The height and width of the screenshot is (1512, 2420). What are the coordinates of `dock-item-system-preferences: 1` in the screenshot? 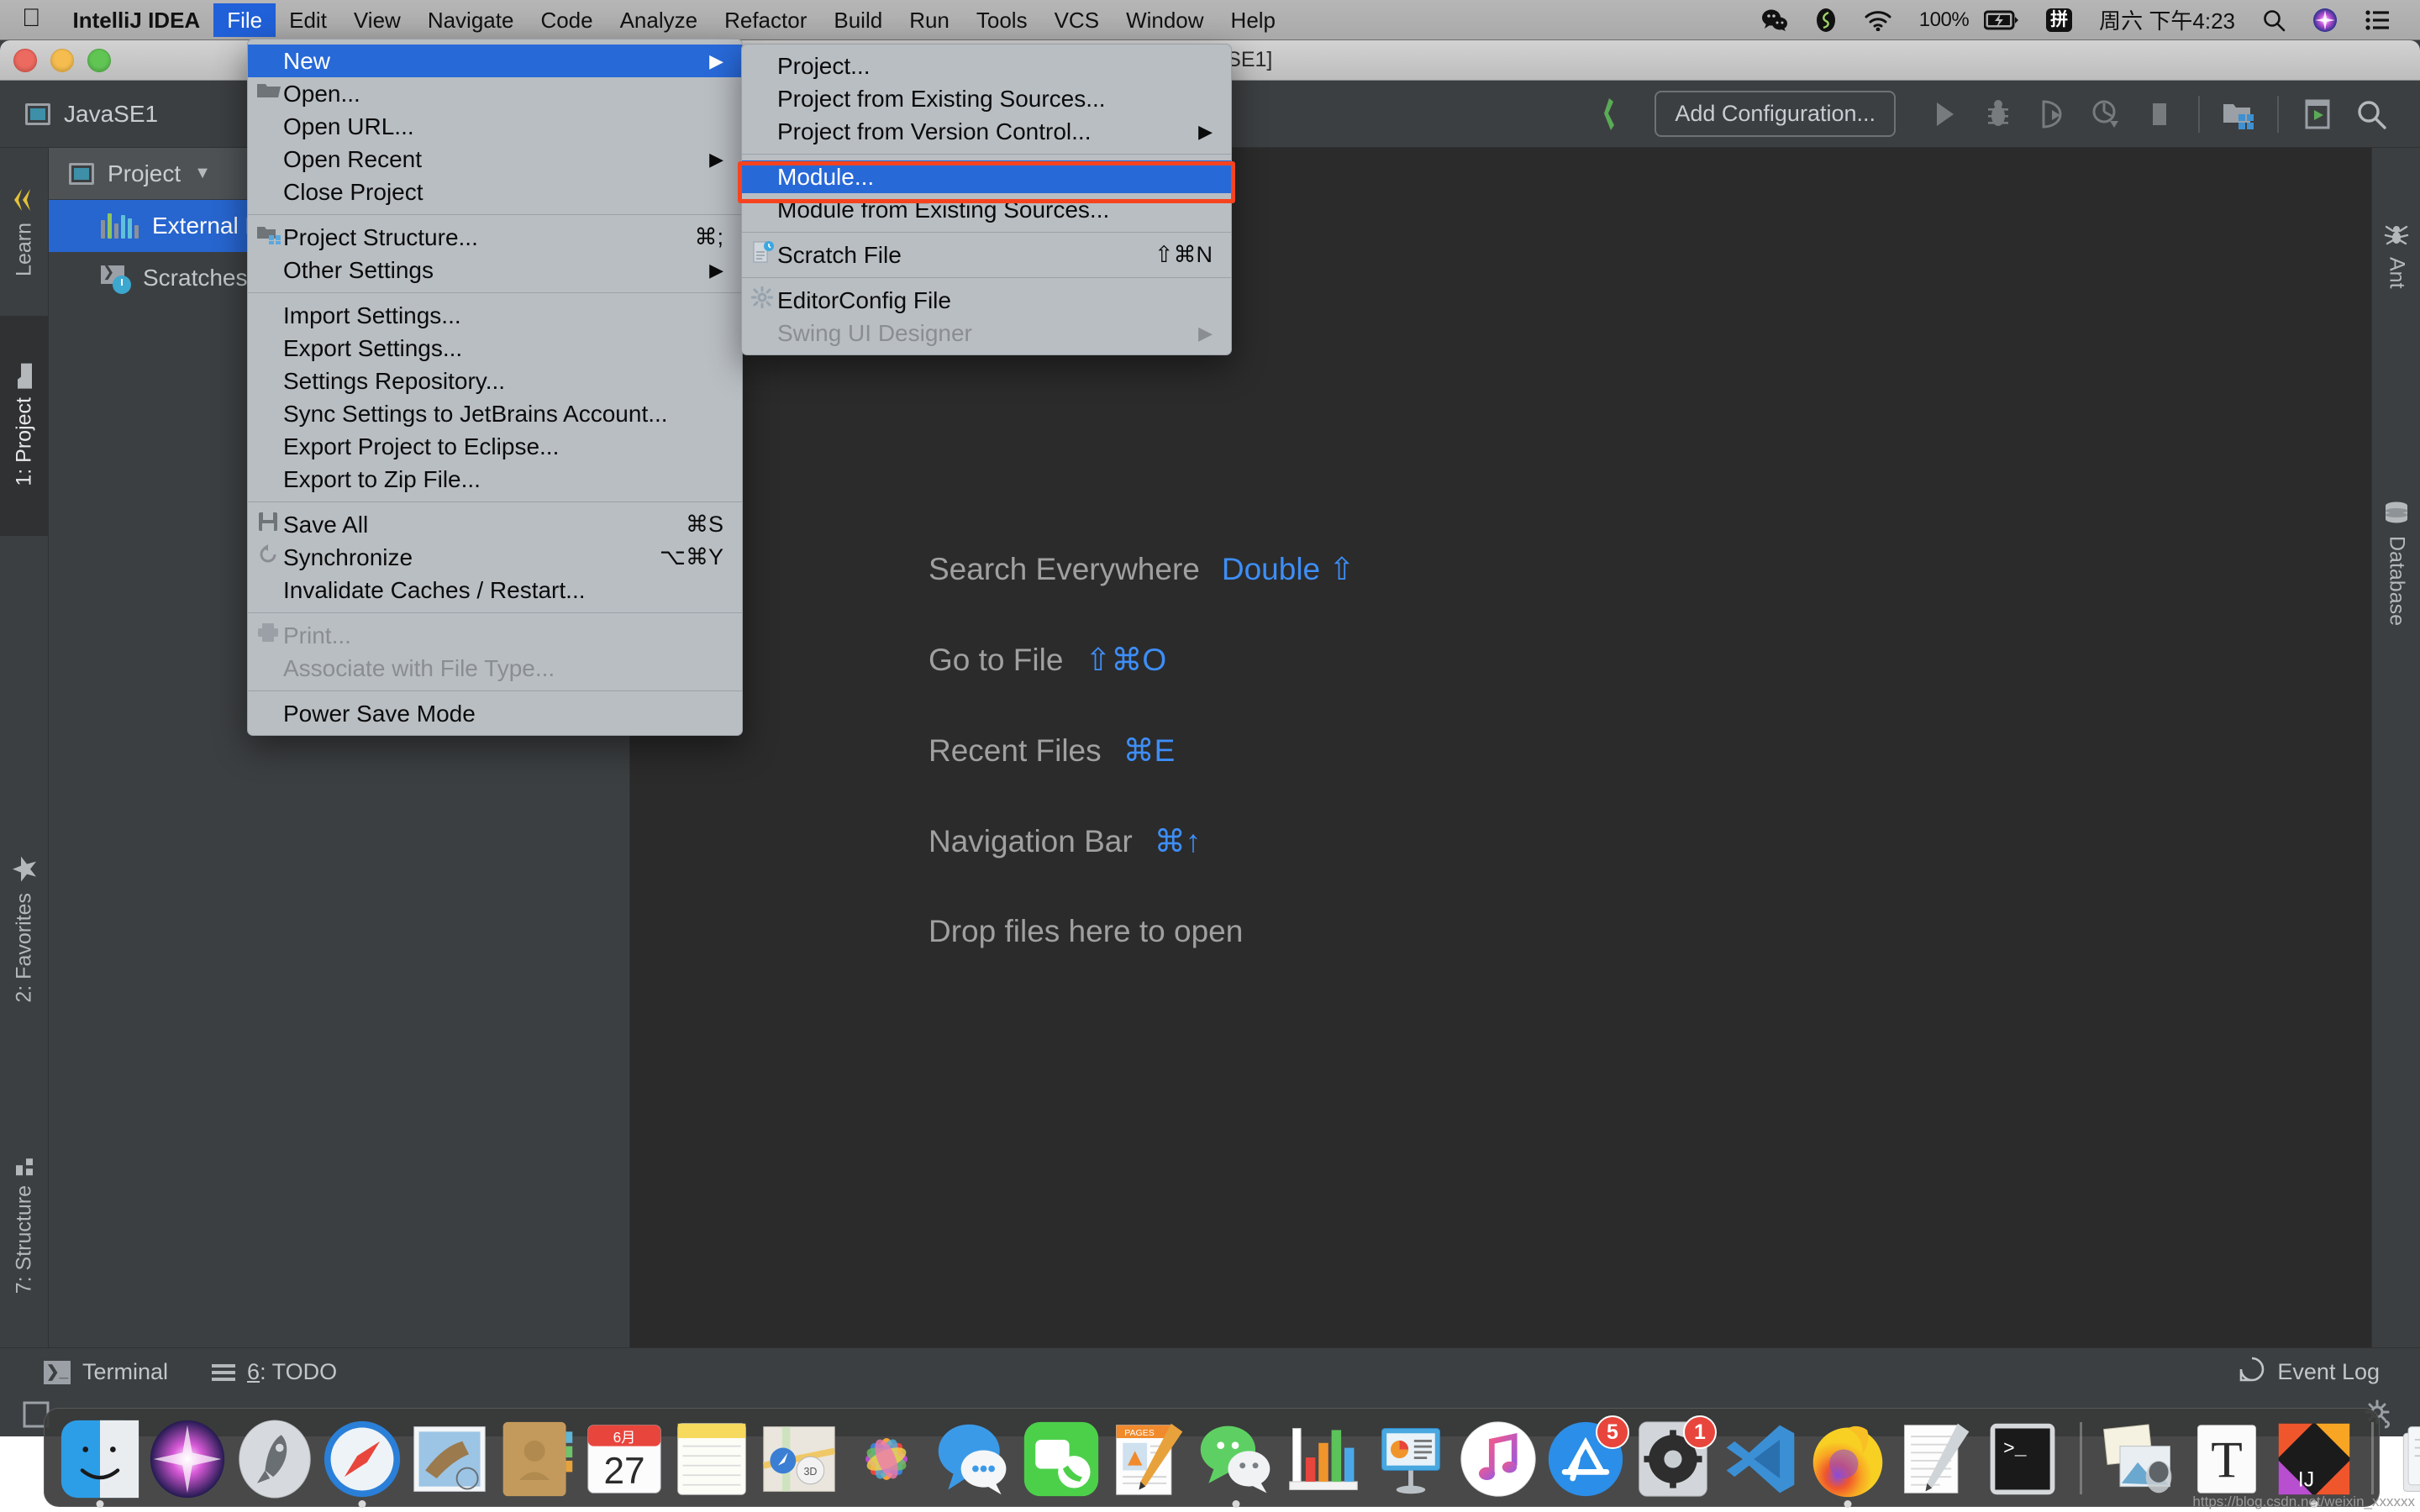 It's located at (1675, 1457).